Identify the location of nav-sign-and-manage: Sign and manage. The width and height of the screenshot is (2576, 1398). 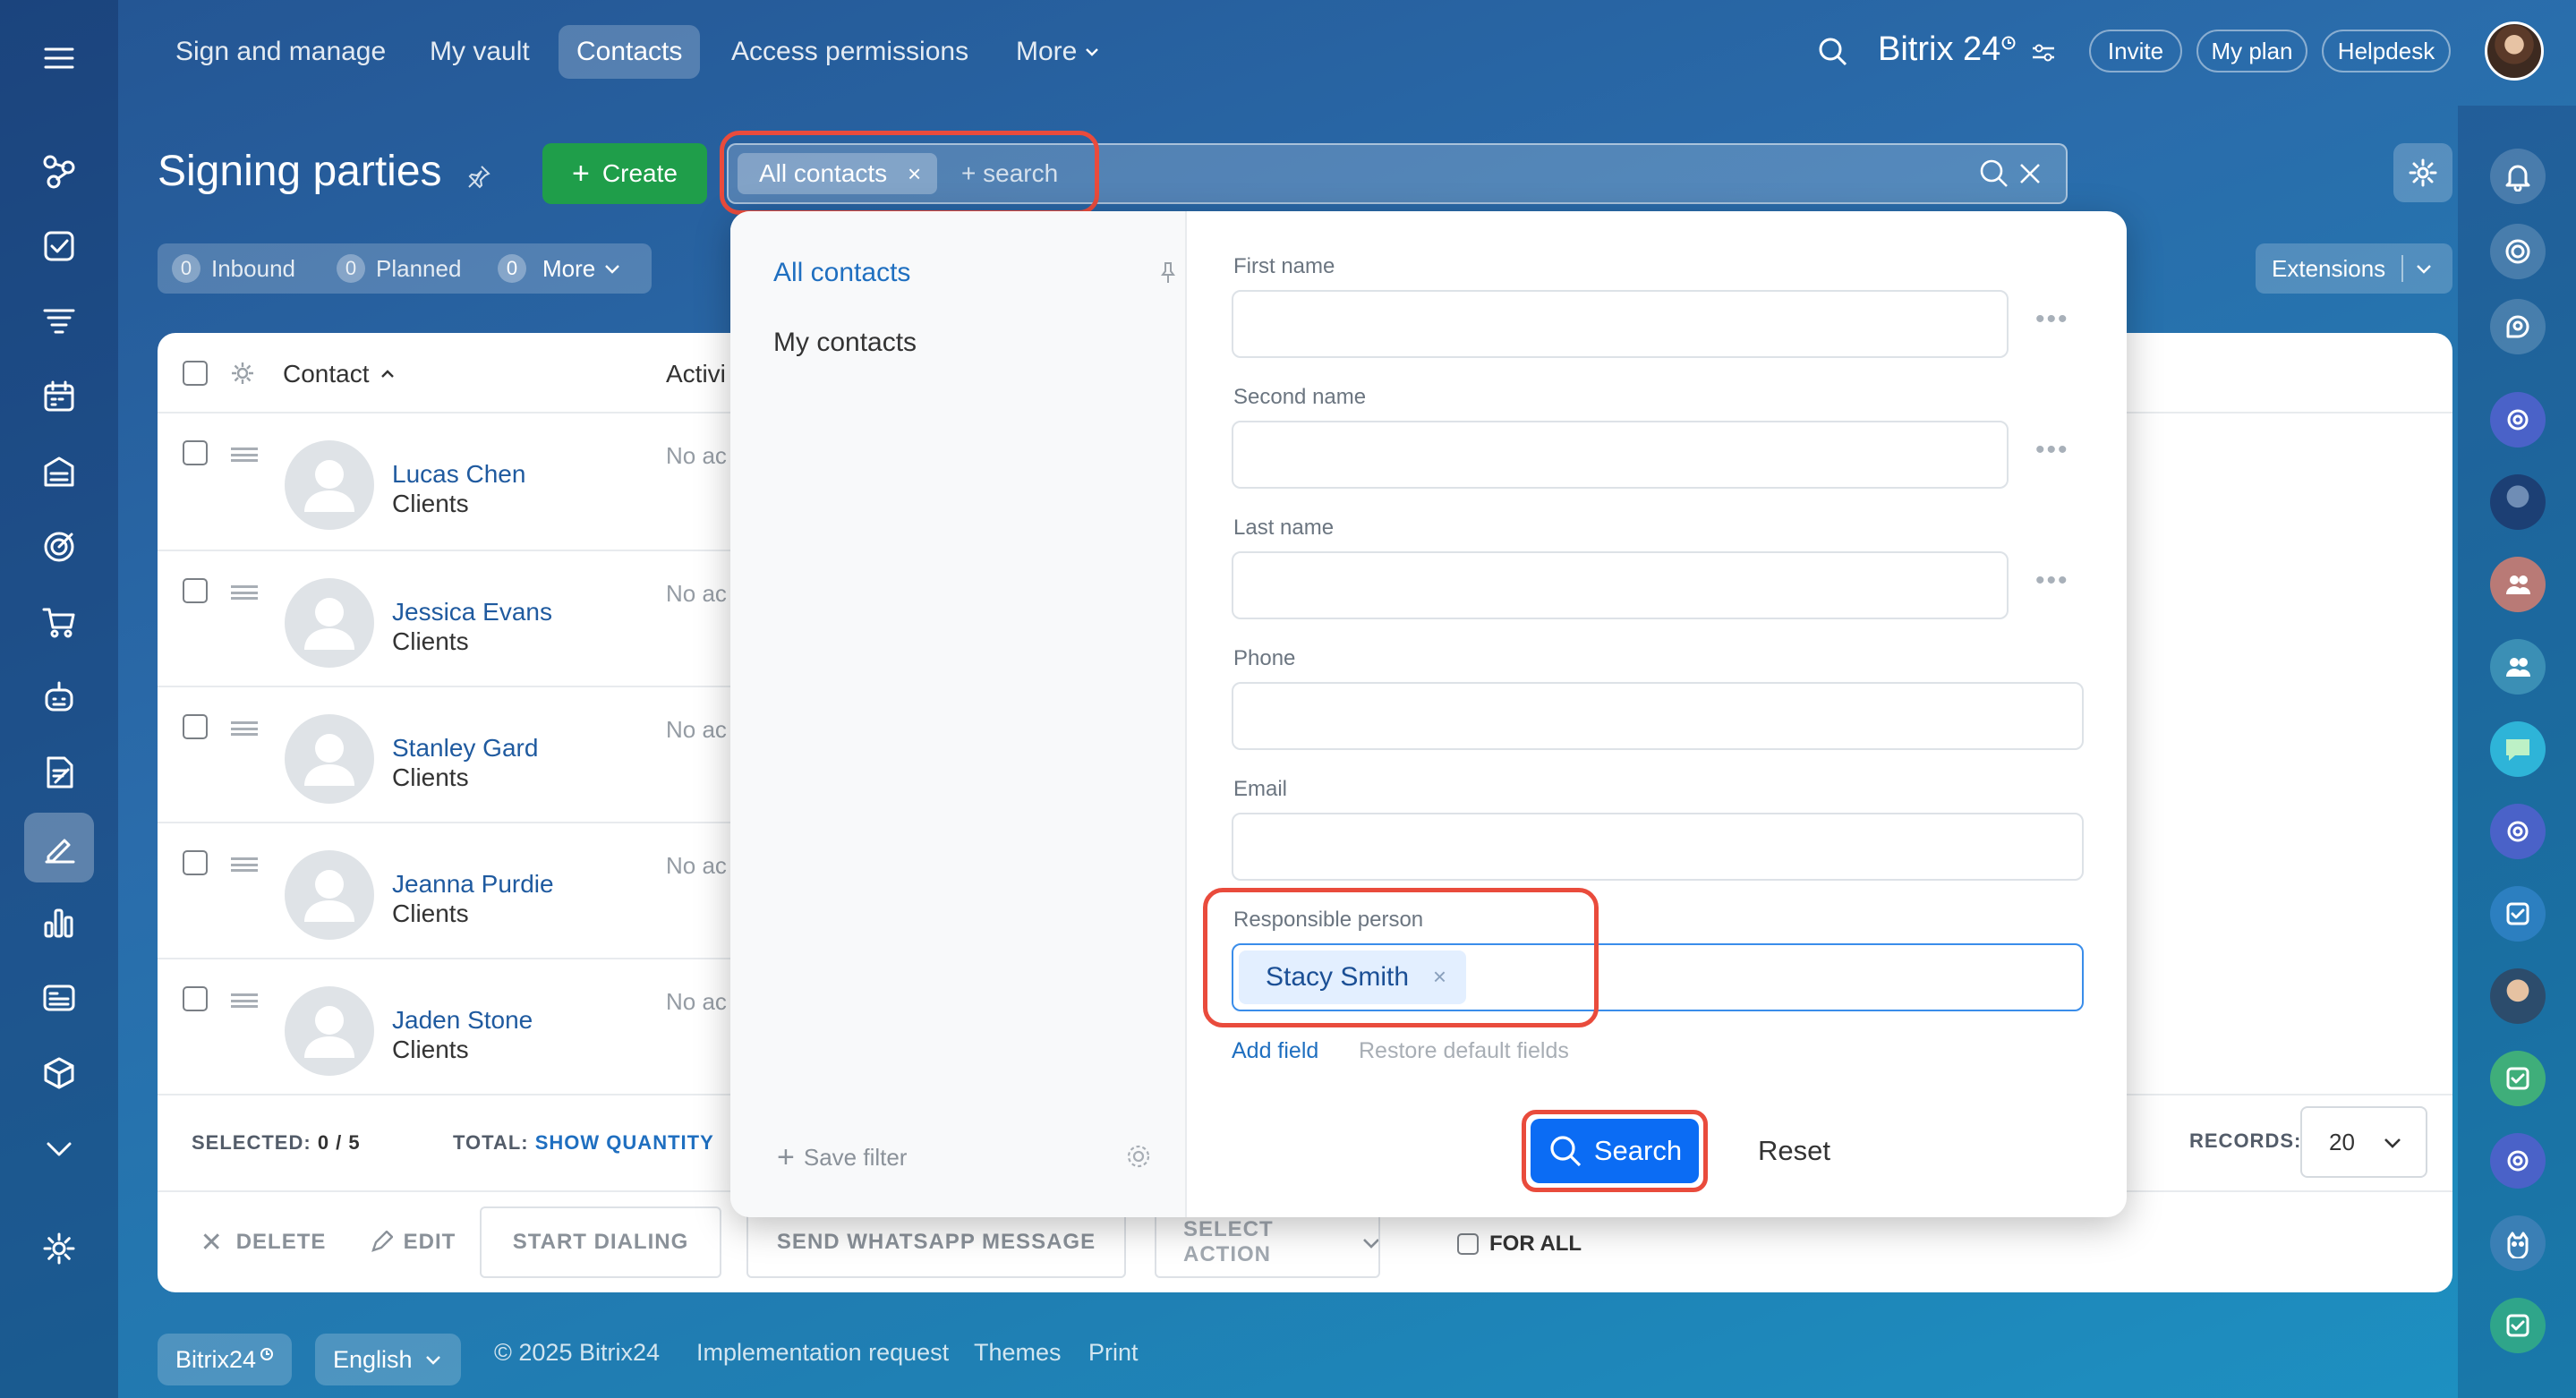
(281, 52).